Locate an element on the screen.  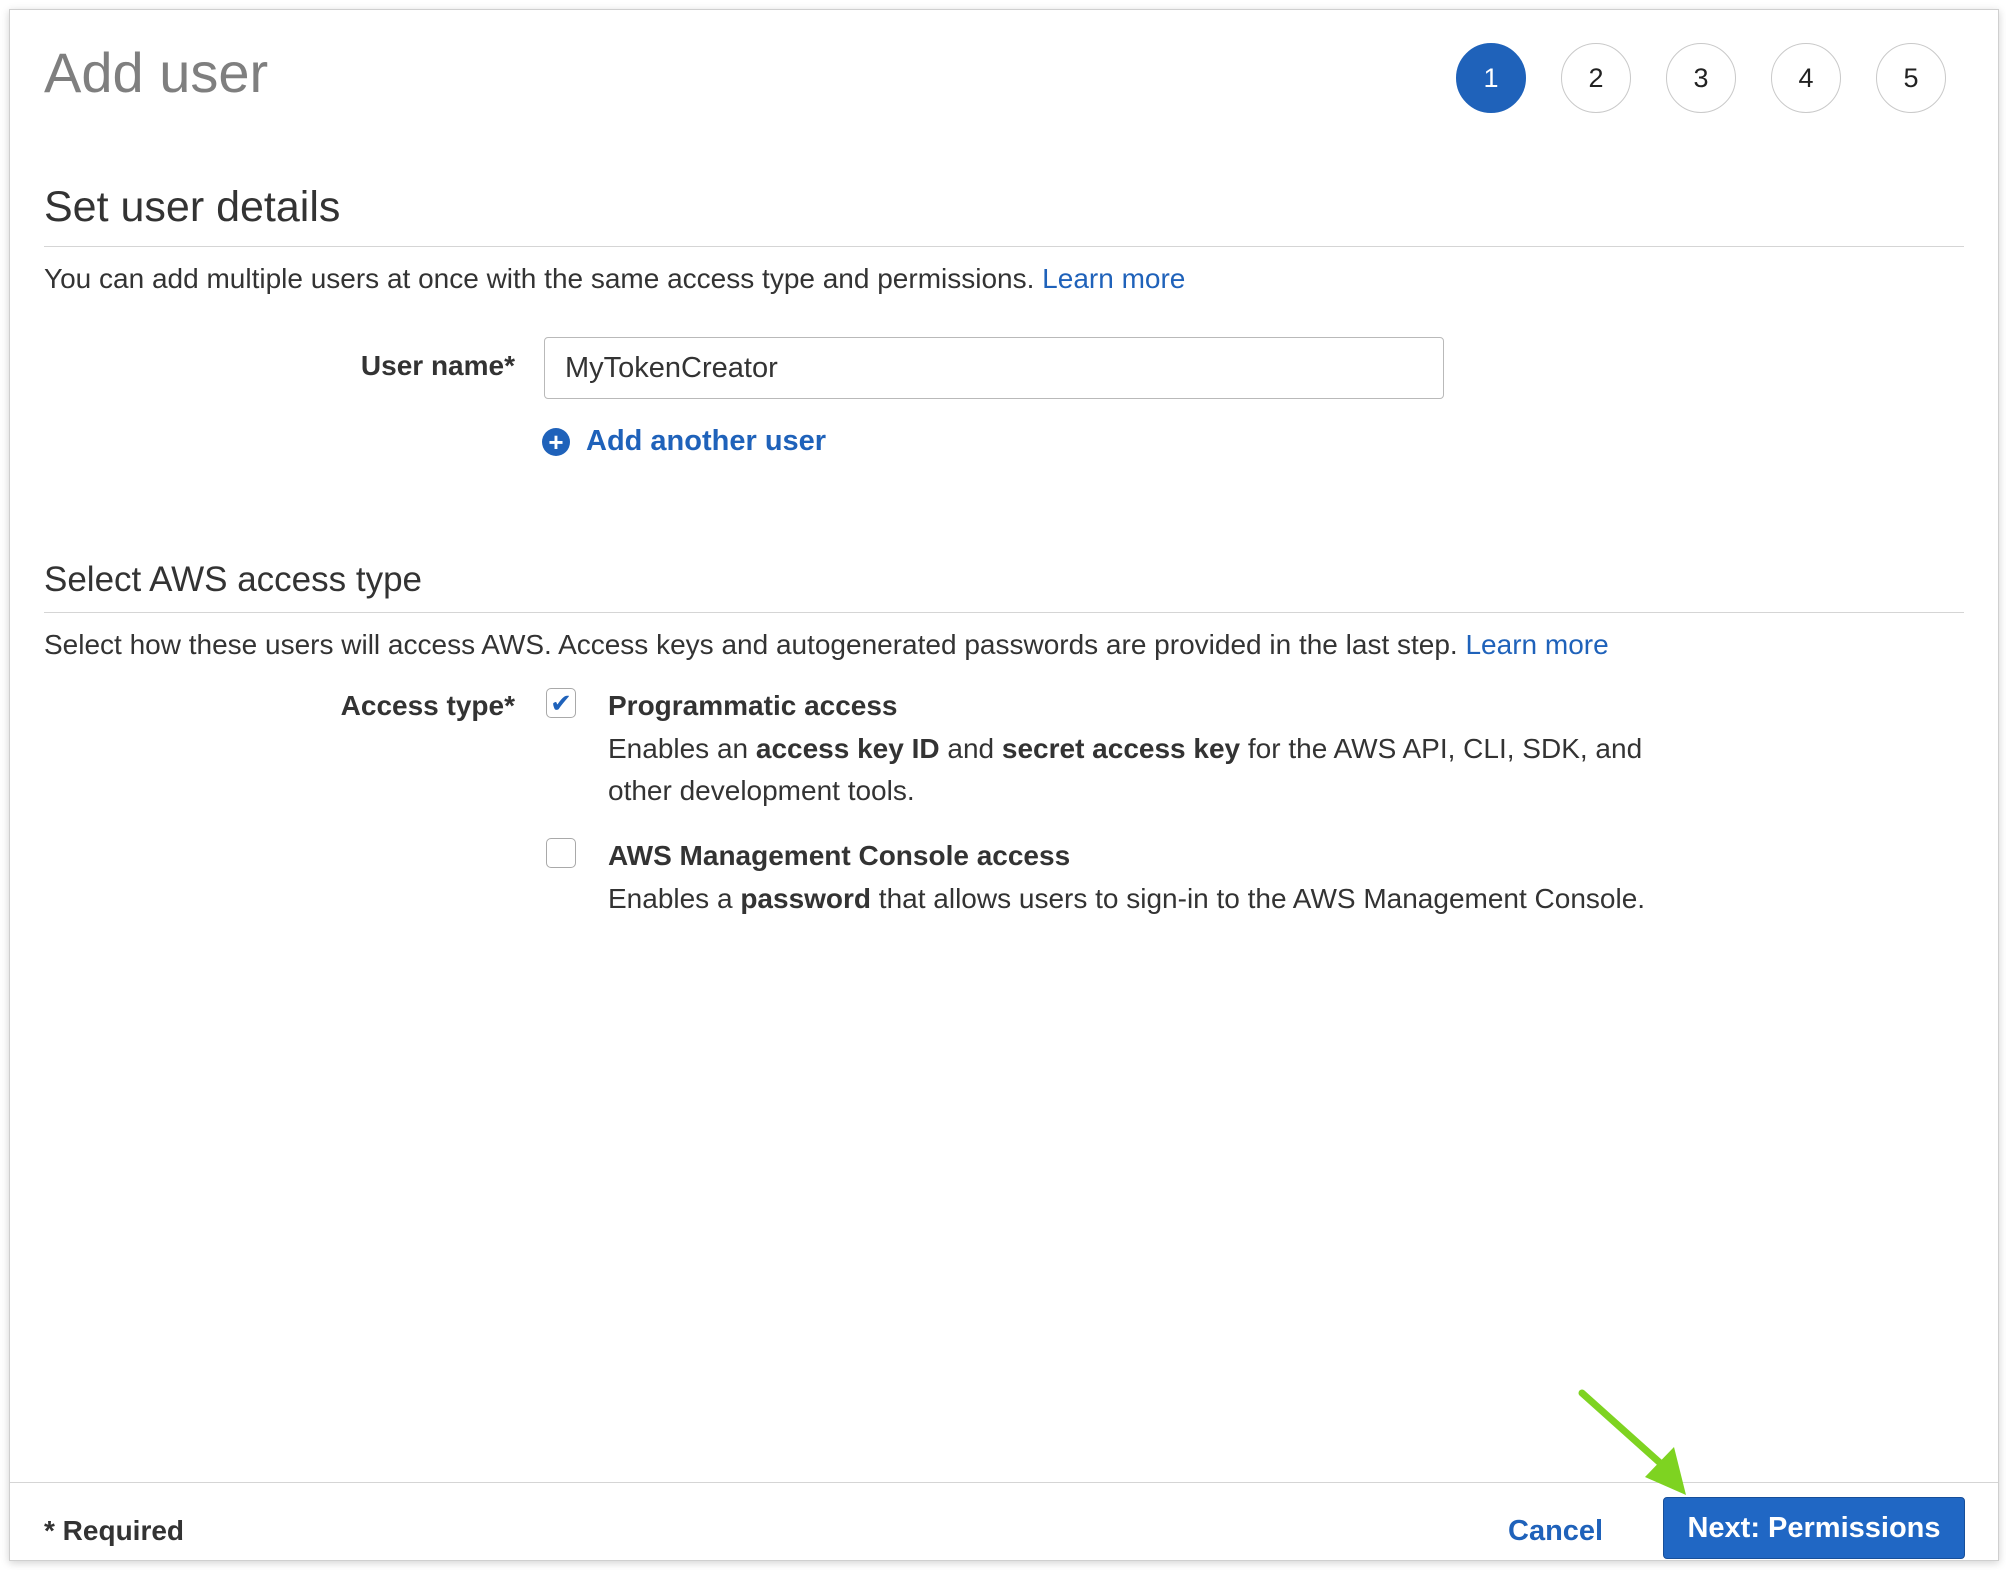
add-another-user-label: Add another user is located at coordinates (706, 441).